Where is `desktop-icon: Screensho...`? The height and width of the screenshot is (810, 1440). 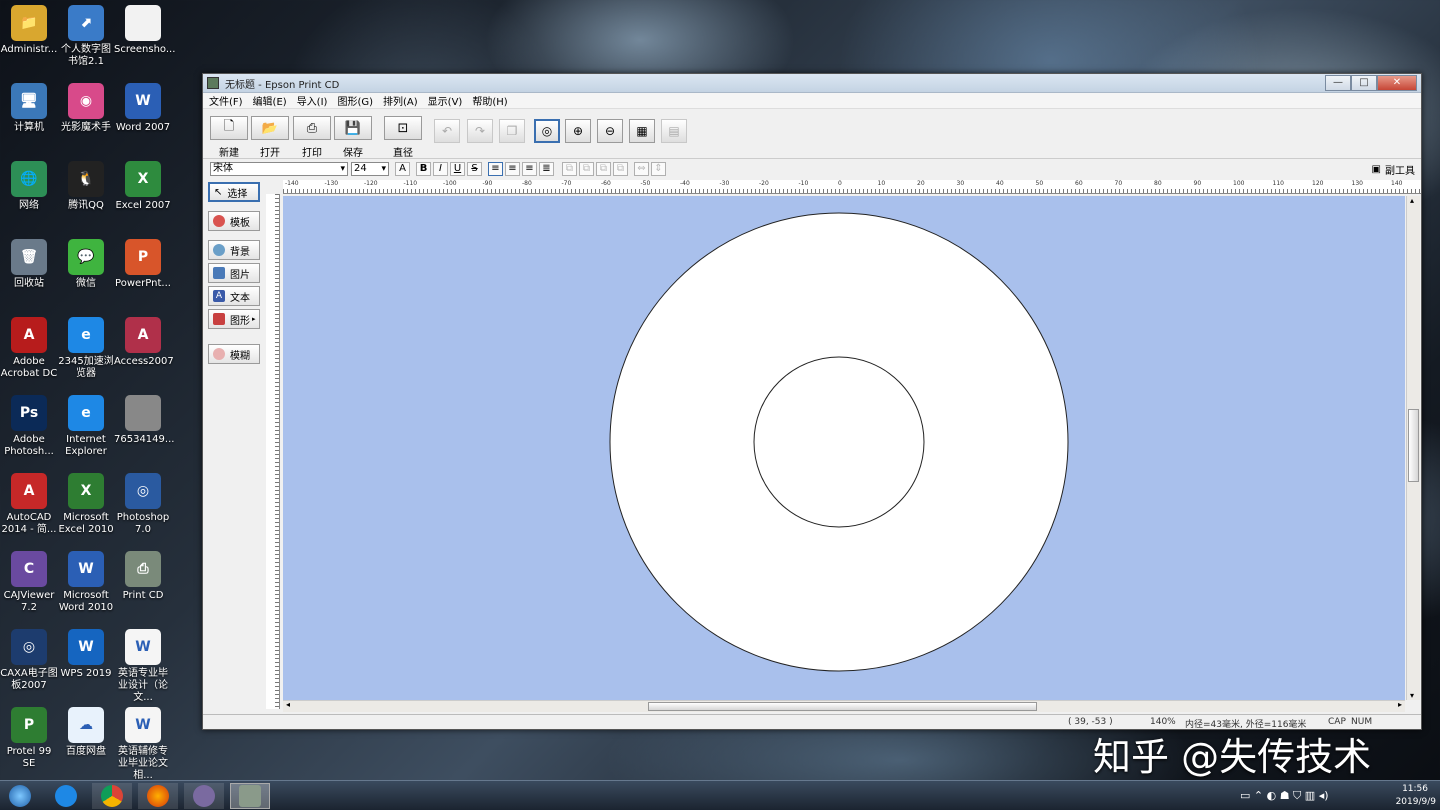
desktop-icon: Screensho... is located at coordinates (144, 30).